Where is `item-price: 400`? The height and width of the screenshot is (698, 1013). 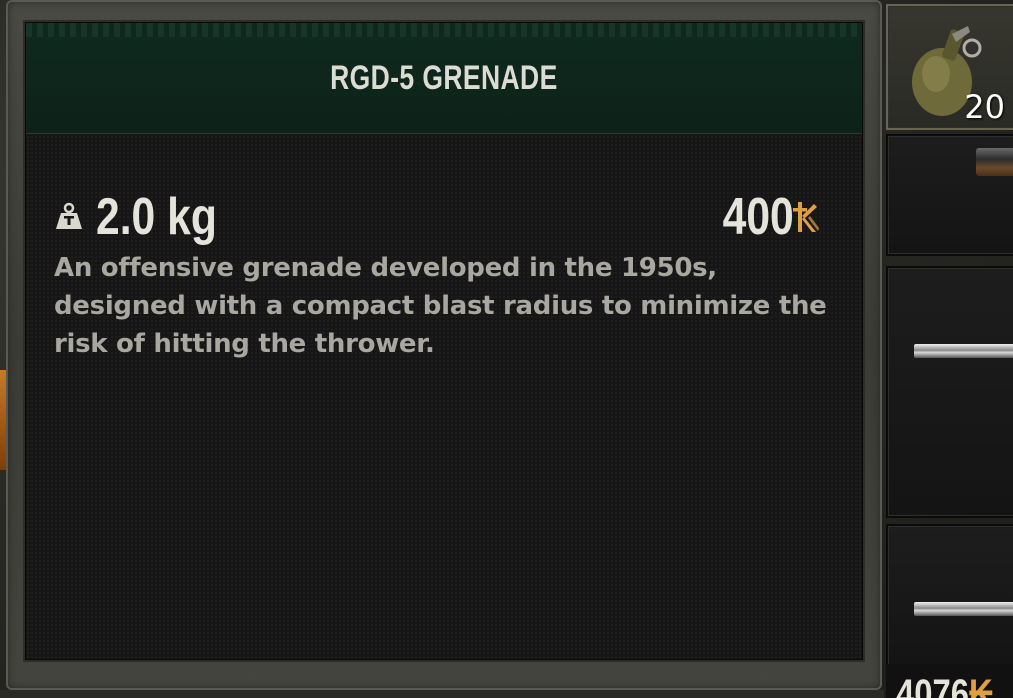 item-price: 400 is located at coordinates (763, 217).